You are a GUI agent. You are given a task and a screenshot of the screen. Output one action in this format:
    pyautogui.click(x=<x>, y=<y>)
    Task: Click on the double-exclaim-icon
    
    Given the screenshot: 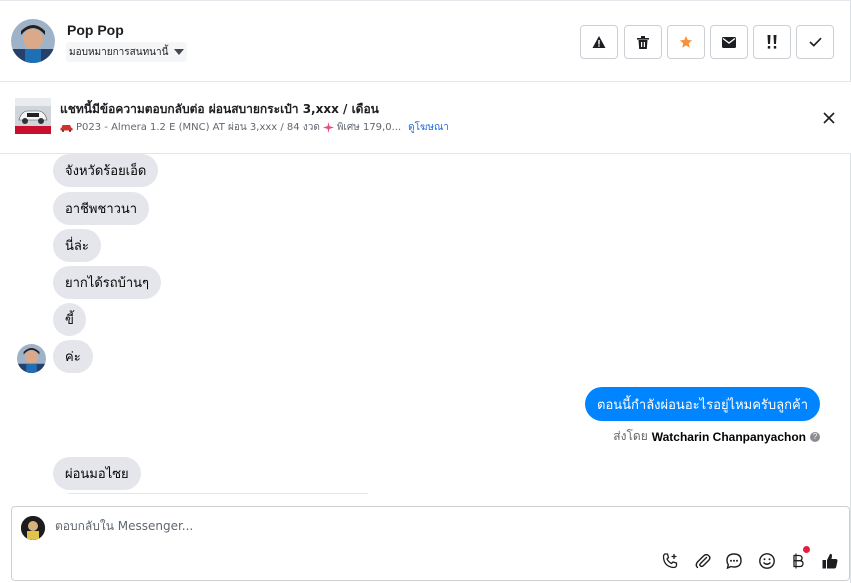 What is the action you would take?
    pyautogui.click(x=772, y=42)
    